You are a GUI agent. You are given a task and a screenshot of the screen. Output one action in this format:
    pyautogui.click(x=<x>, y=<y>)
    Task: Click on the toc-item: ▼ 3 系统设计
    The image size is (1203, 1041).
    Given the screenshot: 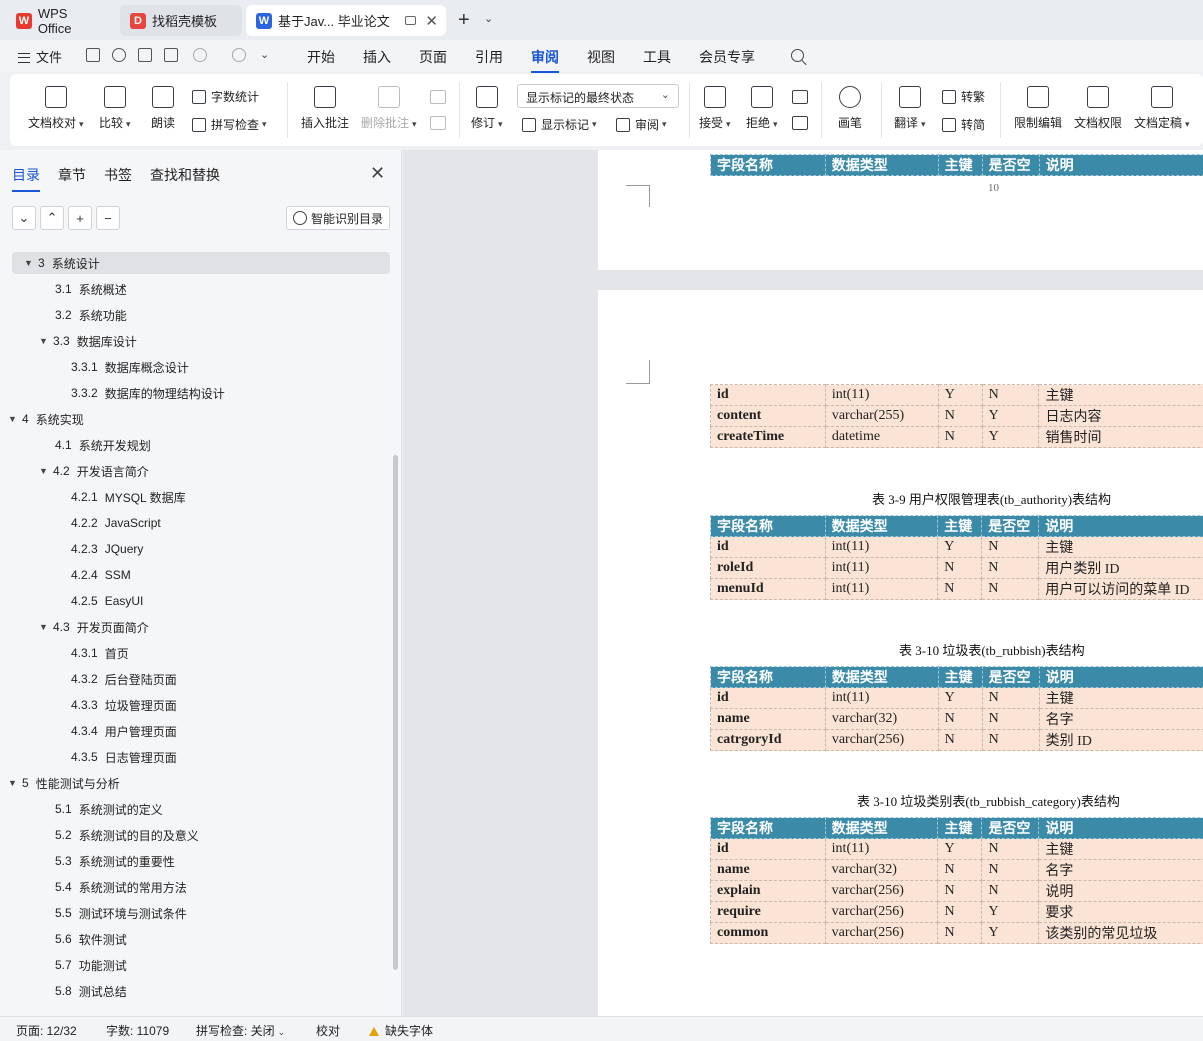 What is the action you would take?
    pyautogui.click(x=201, y=263)
    